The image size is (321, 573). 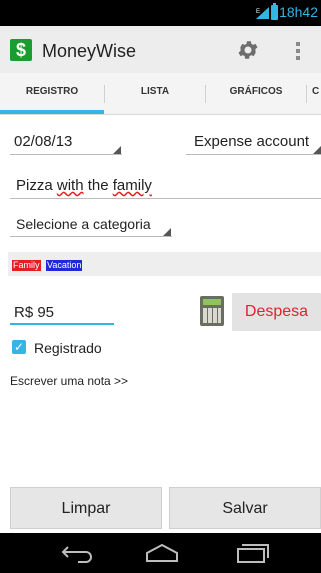 I want to click on registered-label: Registrado, so click(x=68, y=348).